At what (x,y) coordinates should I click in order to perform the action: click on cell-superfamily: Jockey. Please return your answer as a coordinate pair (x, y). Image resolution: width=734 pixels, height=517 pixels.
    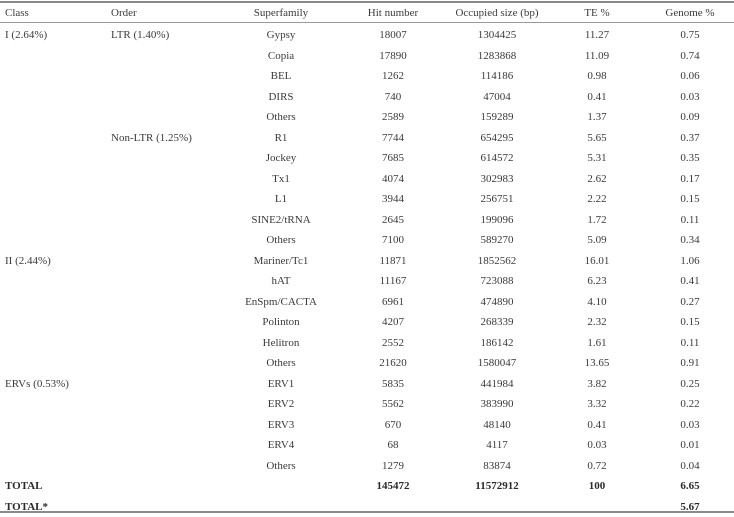
    Looking at the image, I should click on (281, 158).